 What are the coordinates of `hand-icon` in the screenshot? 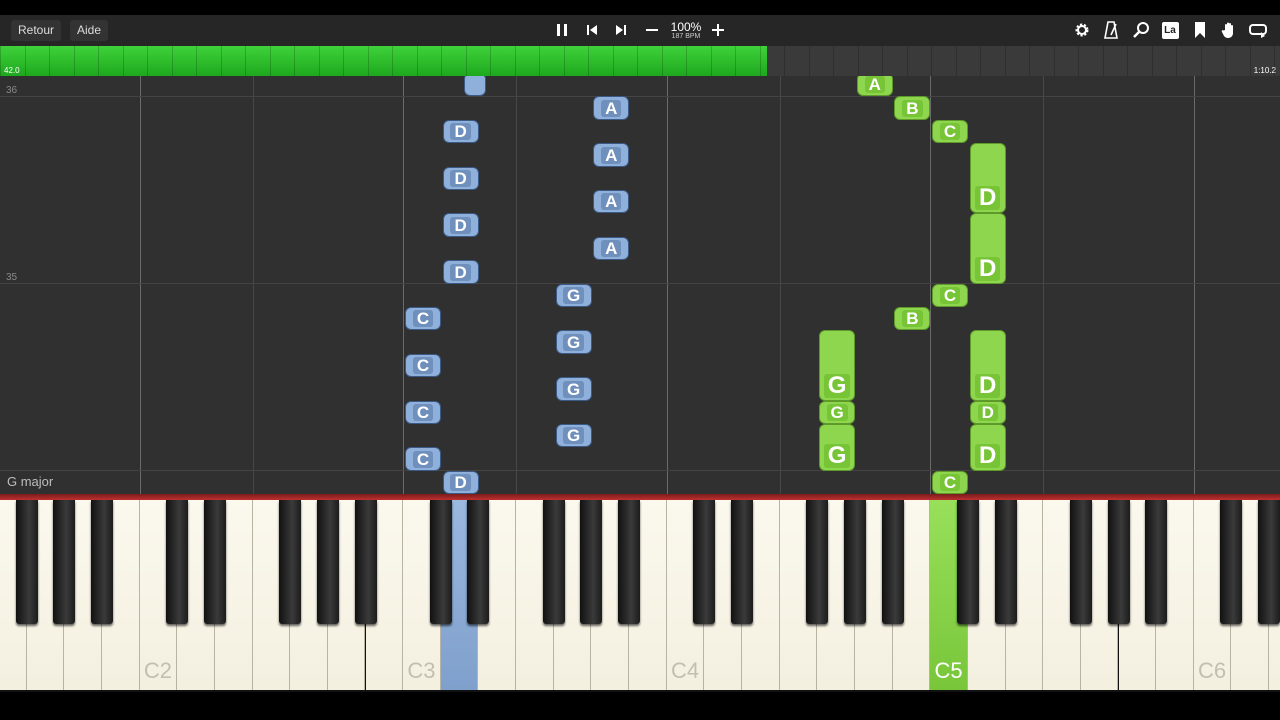 It's located at (1229, 30).